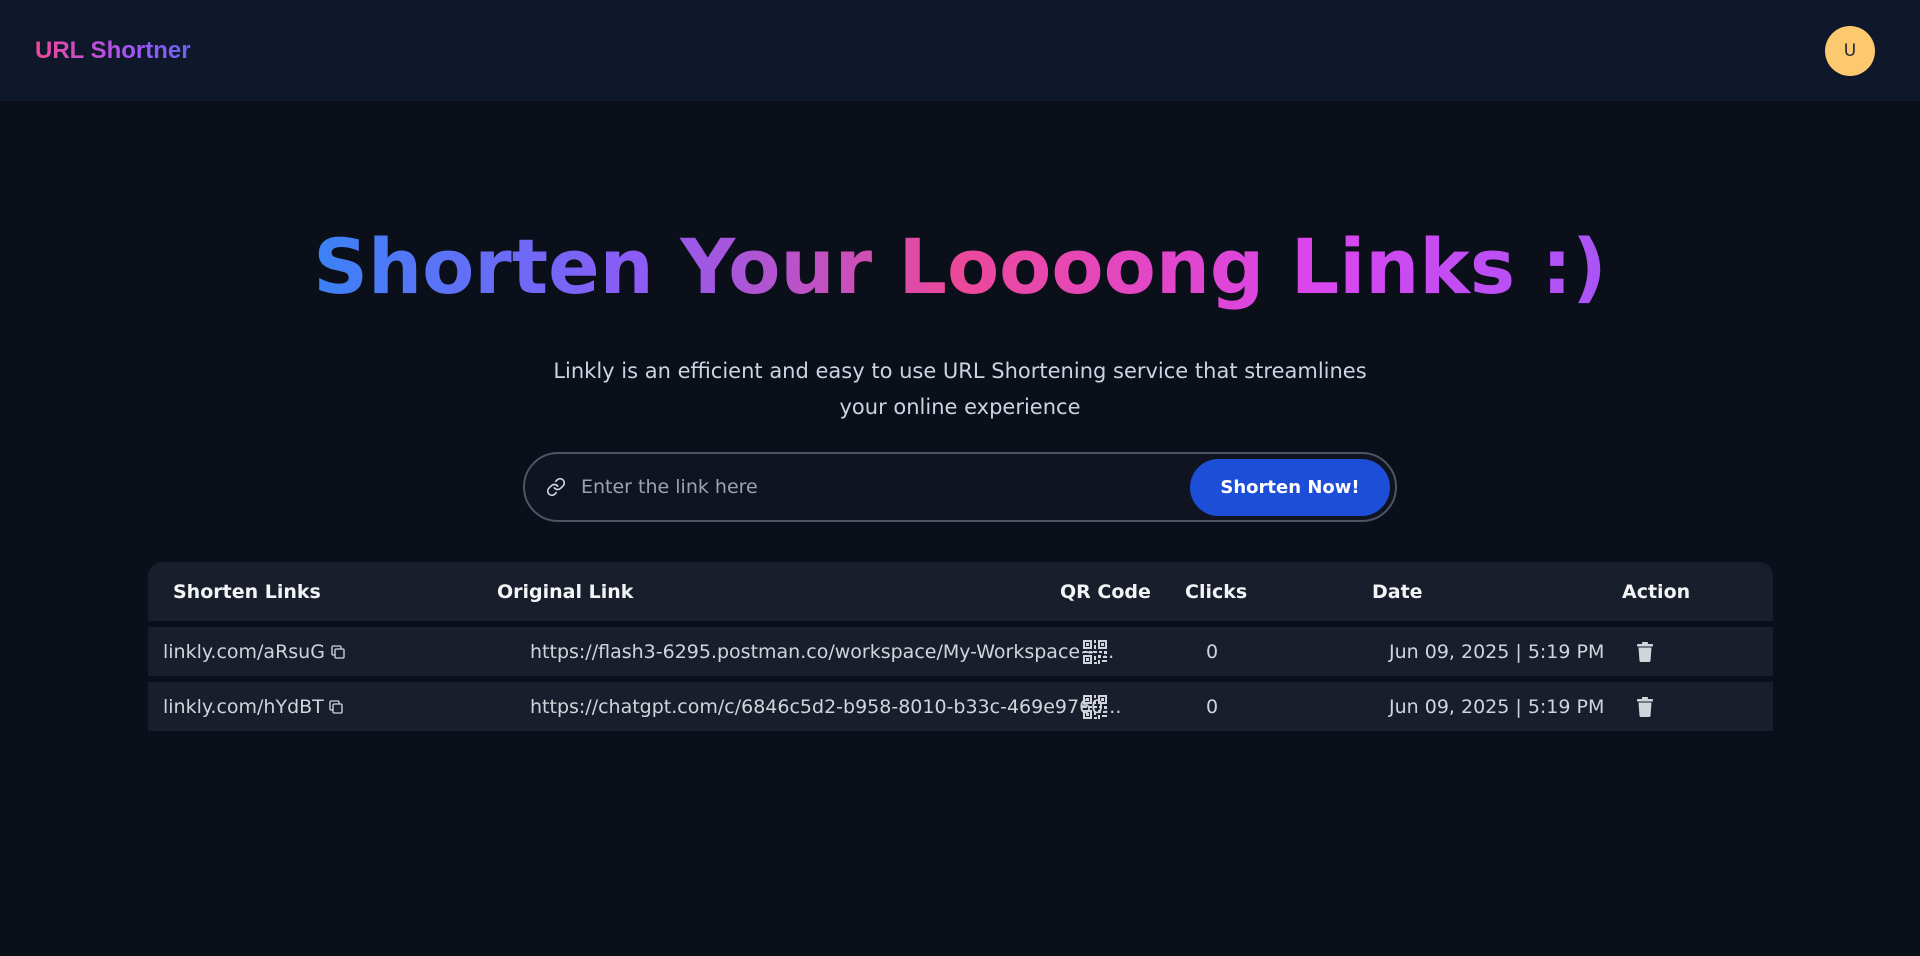 The height and width of the screenshot is (956, 1920). I want to click on hero-title: Shorten Your Loooong Links :), so click(960, 267).